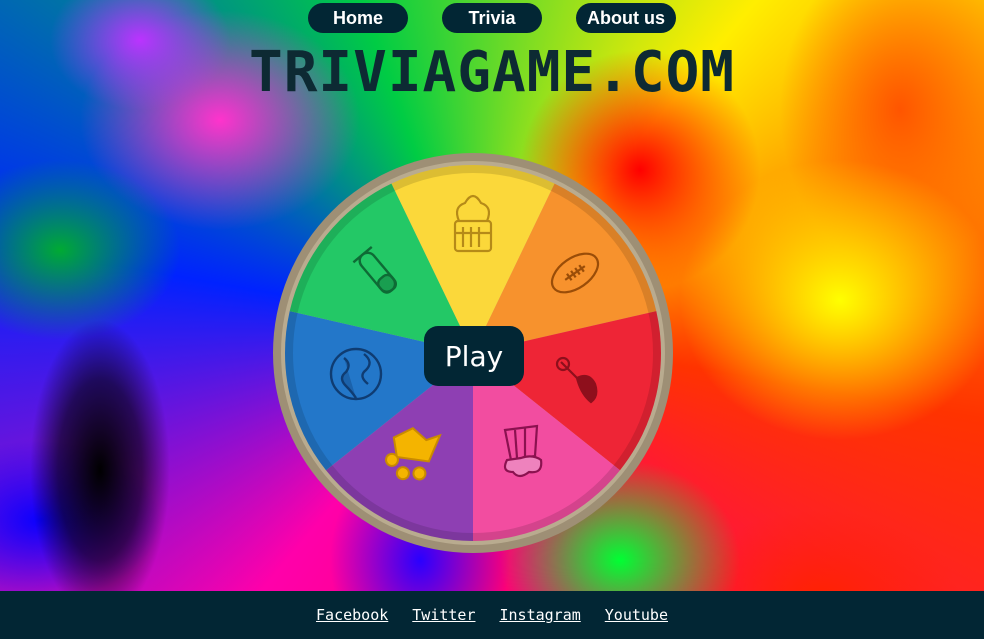 This screenshot has height=639, width=984. What do you see at coordinates (539, 615) in the screenshot?
I see `instagram-link: Instagram` at bounding box center [539, 615].